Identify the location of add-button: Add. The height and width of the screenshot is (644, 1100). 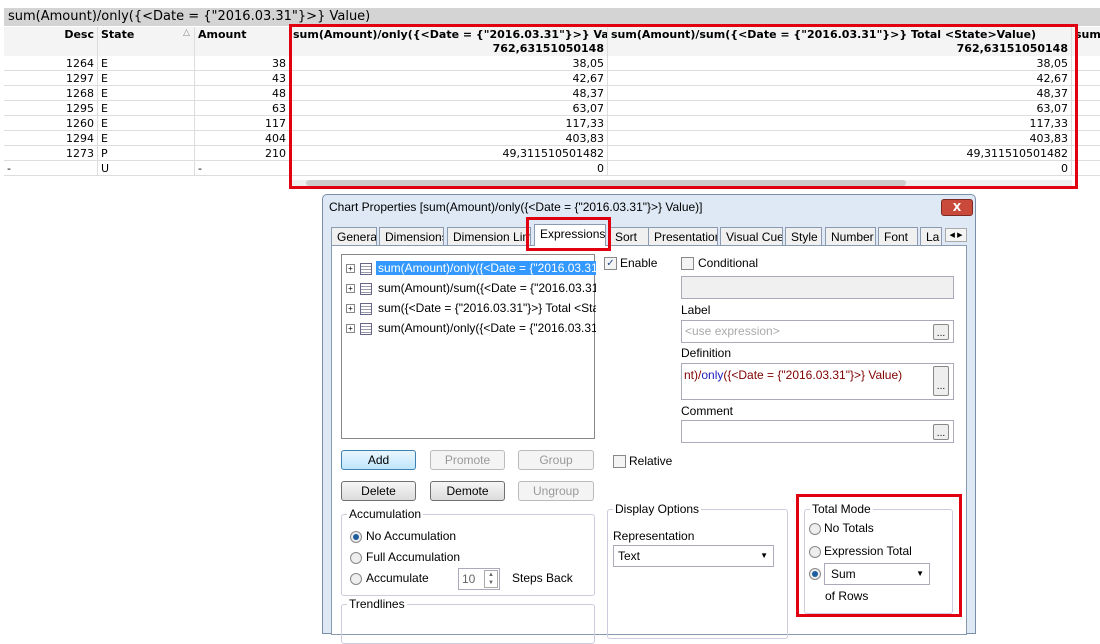
(378, 460).